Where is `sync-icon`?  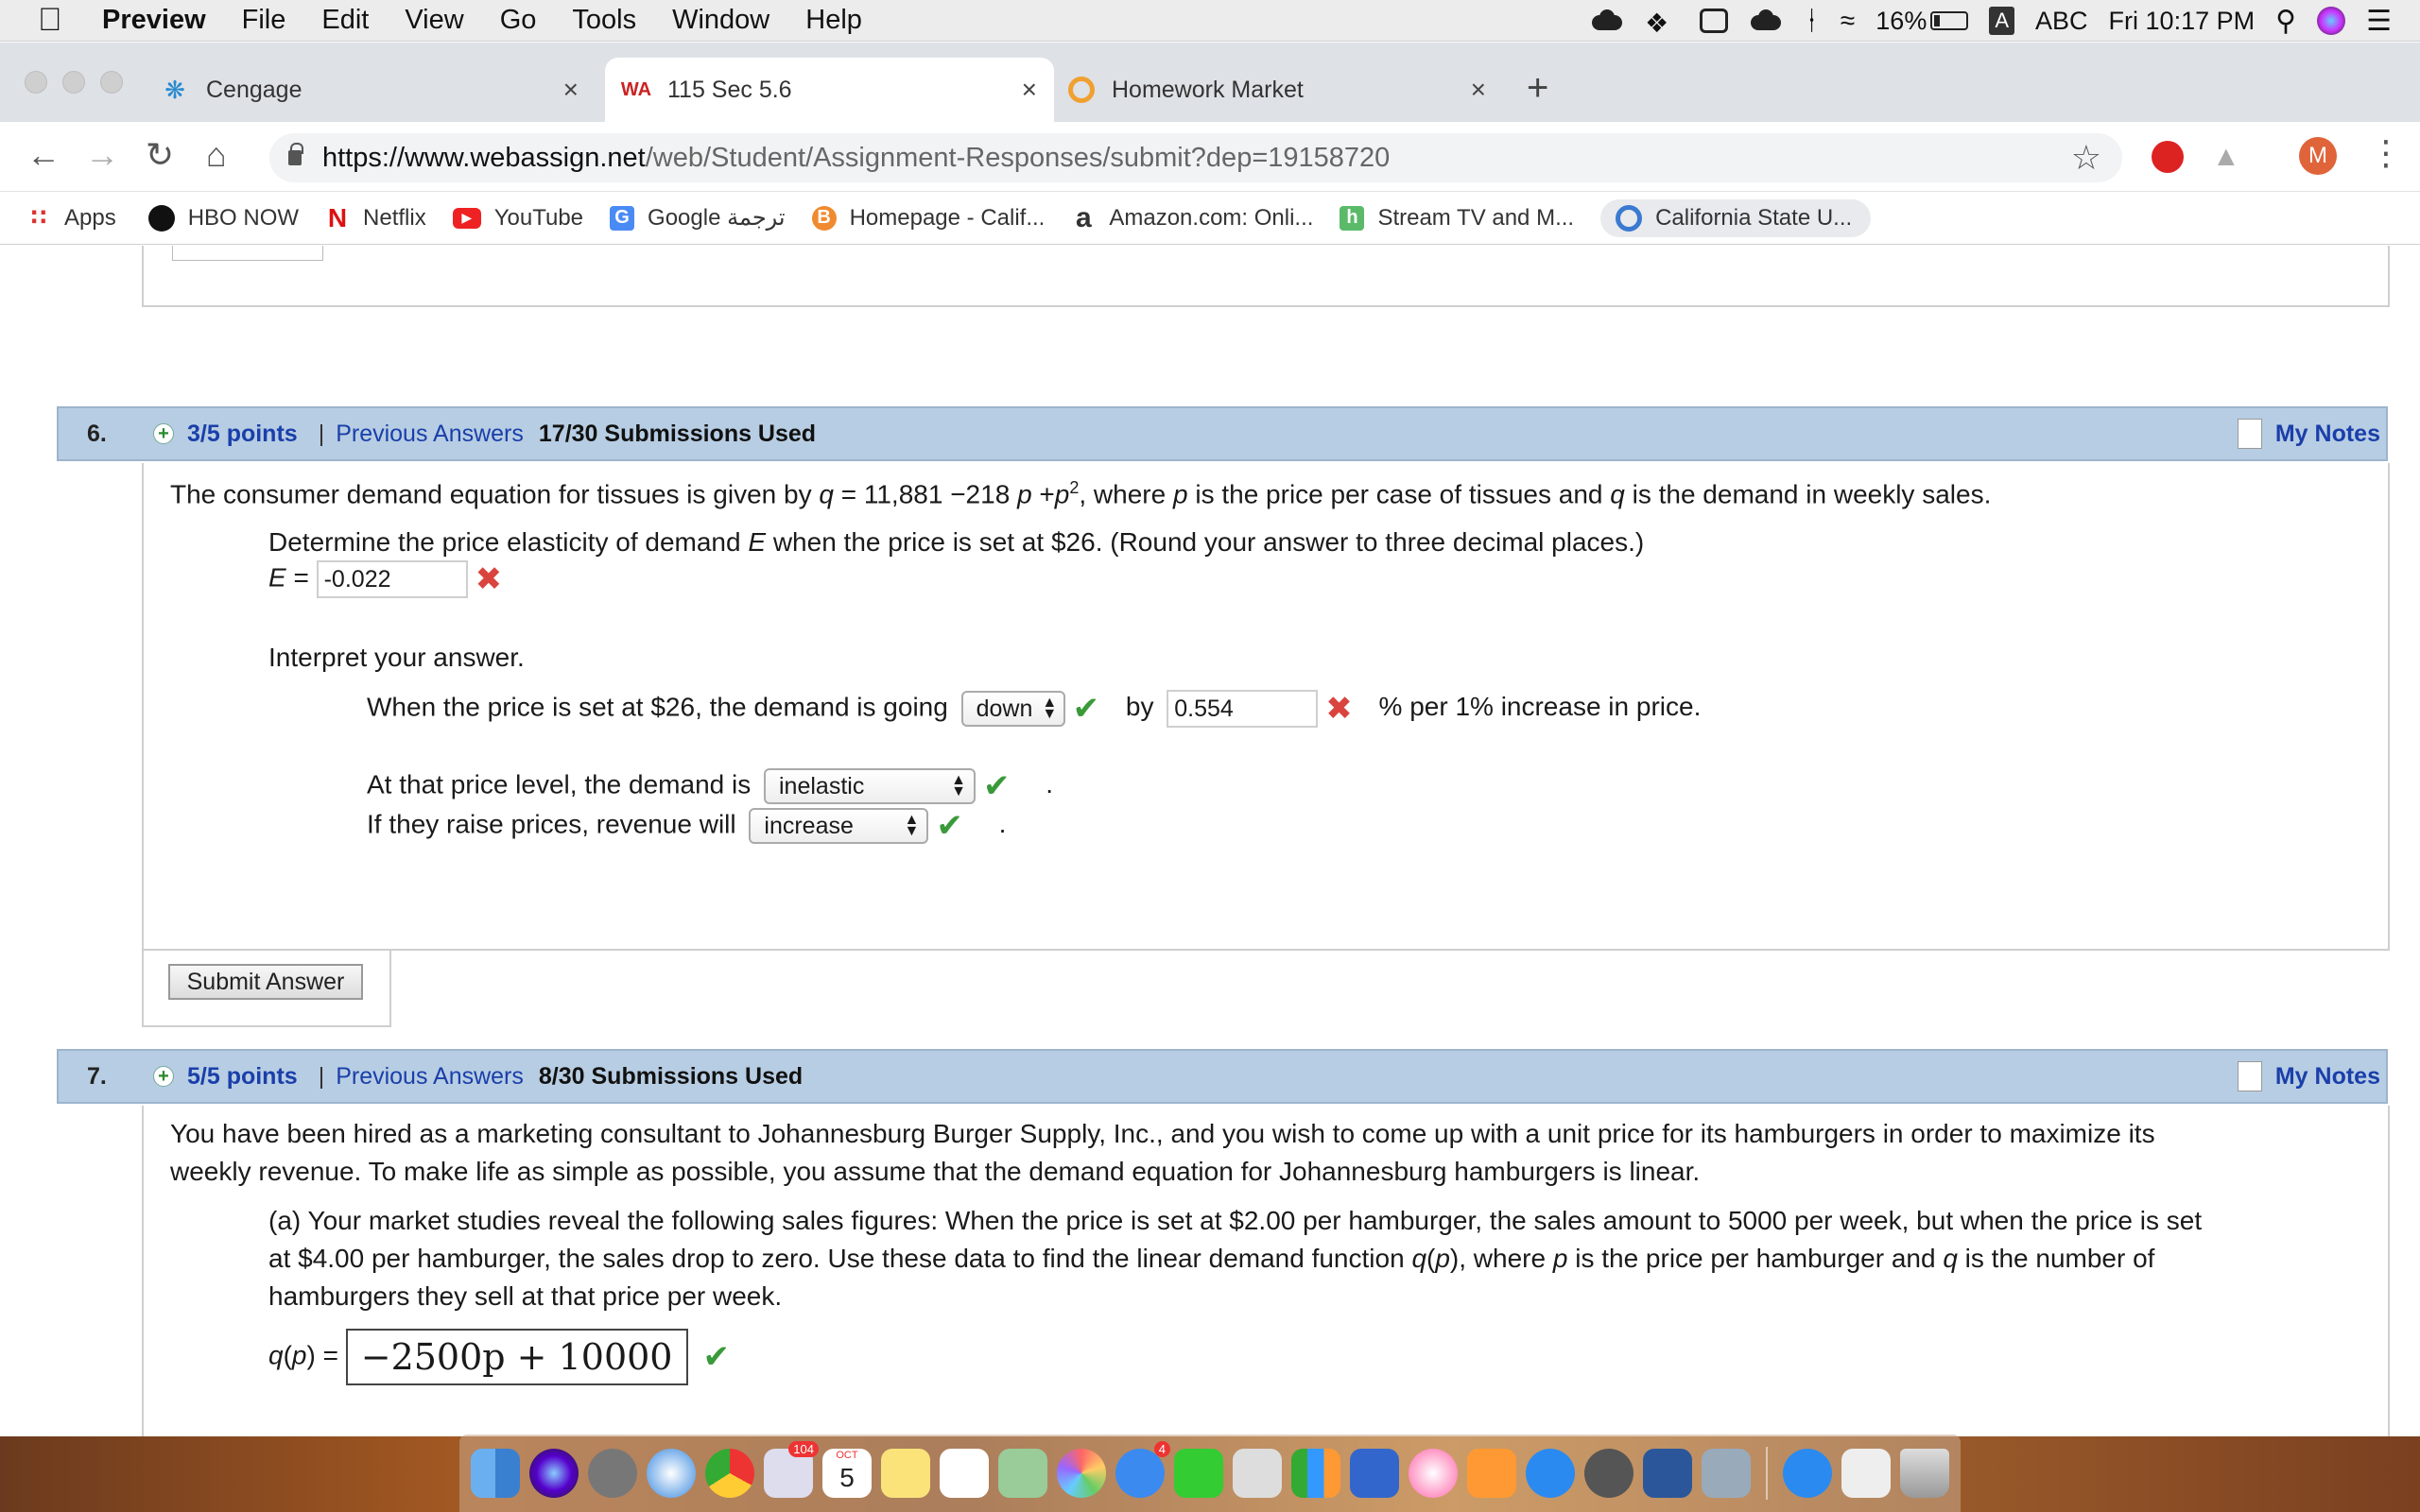
sync-icon is located at coordinates (1715, 21).